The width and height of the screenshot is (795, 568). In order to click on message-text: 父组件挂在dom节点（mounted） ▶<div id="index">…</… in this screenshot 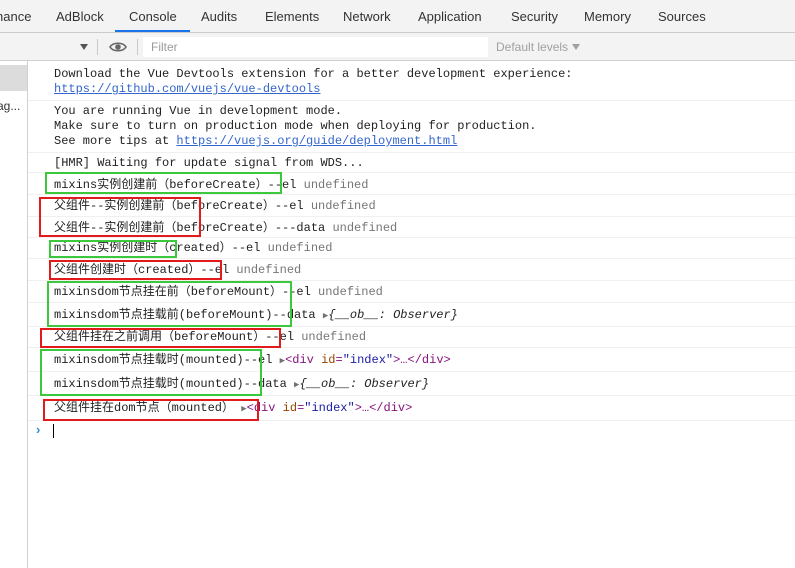, I will do `click(233, 408)`.